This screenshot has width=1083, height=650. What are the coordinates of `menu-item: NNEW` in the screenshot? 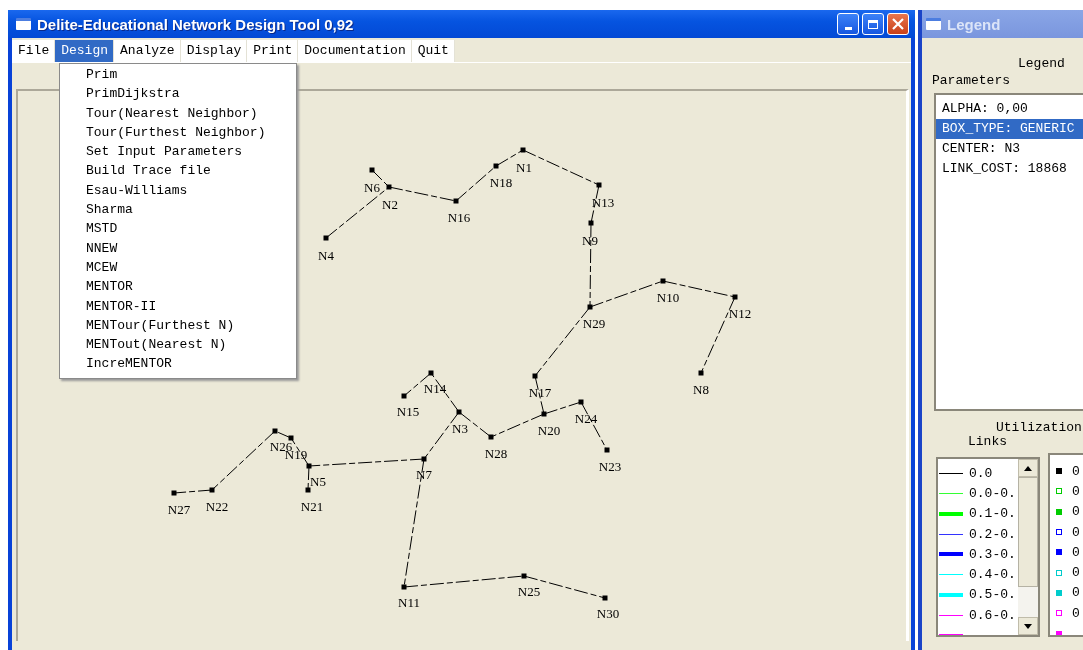 It's located at (178, 248).